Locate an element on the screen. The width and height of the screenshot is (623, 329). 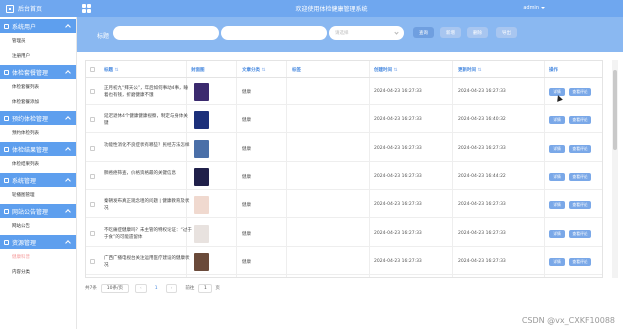
sidebar-item-announcements: 网站公告 is located at coordinates (38, 225).